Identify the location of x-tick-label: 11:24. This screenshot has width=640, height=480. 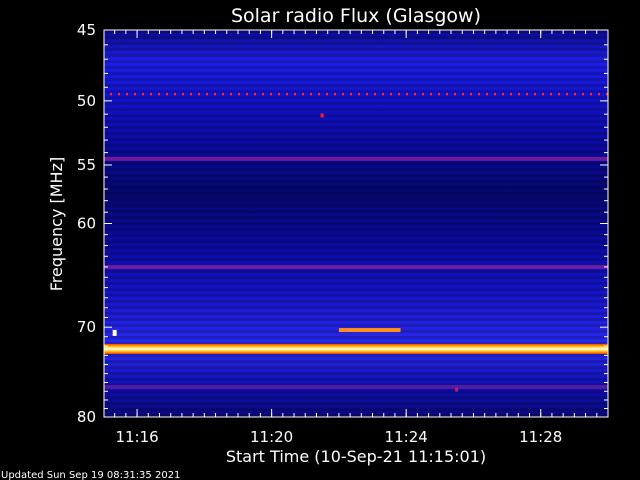
(406, 437).